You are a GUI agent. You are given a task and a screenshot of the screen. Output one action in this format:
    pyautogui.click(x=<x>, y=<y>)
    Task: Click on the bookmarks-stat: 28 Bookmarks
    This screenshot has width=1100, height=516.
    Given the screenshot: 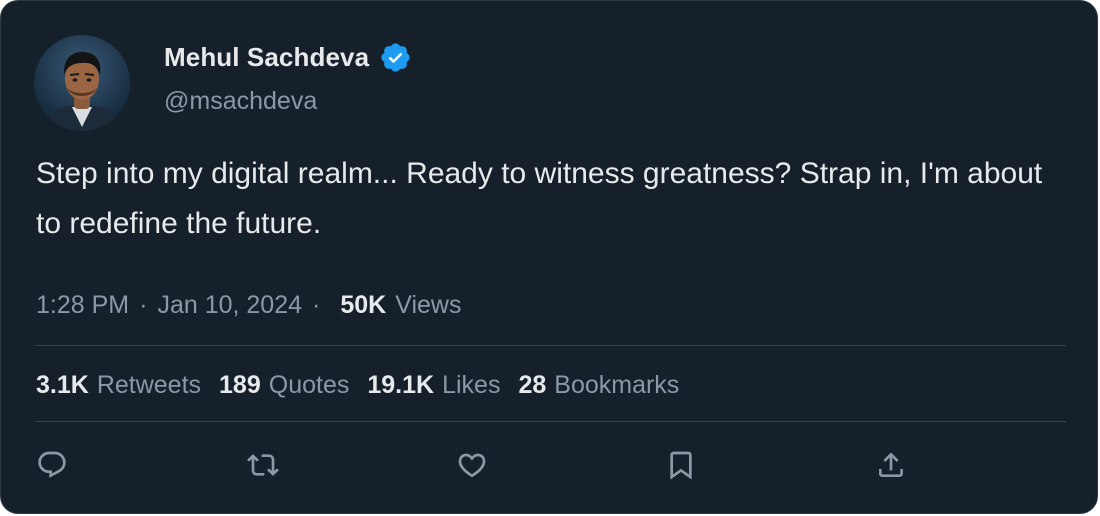 What is the action you would take?
    pyautogui.click(x=598, y=385)
    